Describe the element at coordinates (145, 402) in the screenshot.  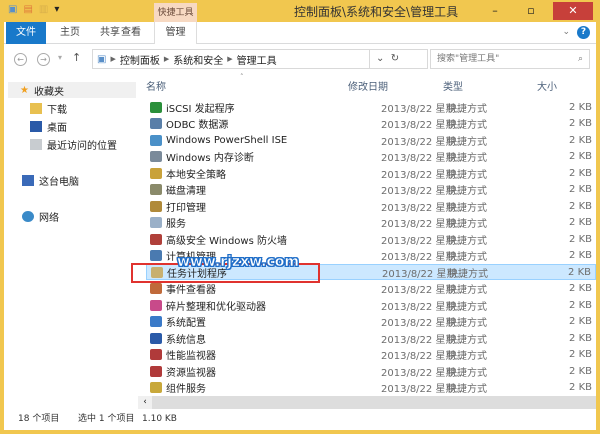
I see `scroll-left-button: ‹` at that location.